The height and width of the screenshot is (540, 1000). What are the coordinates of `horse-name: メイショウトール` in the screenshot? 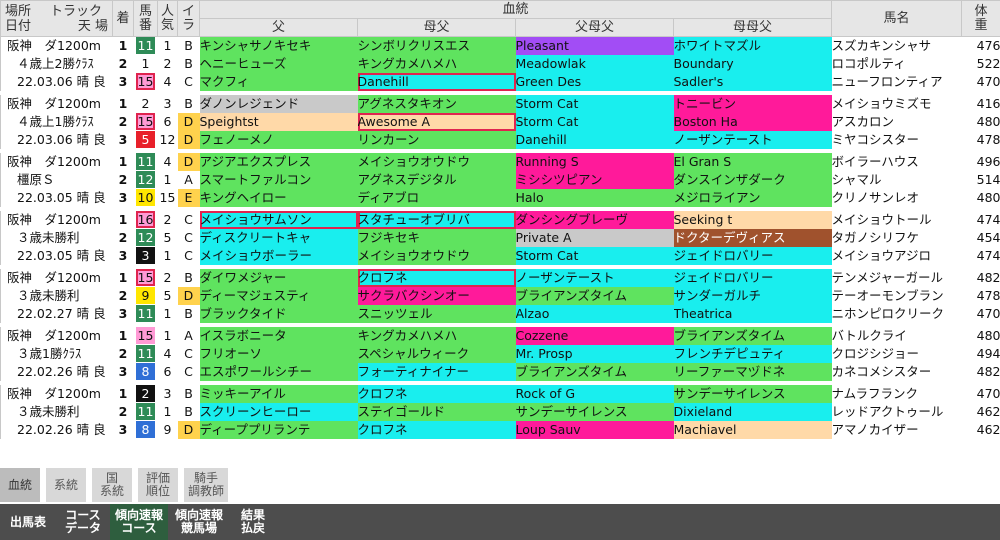 It's located at (897, 220).